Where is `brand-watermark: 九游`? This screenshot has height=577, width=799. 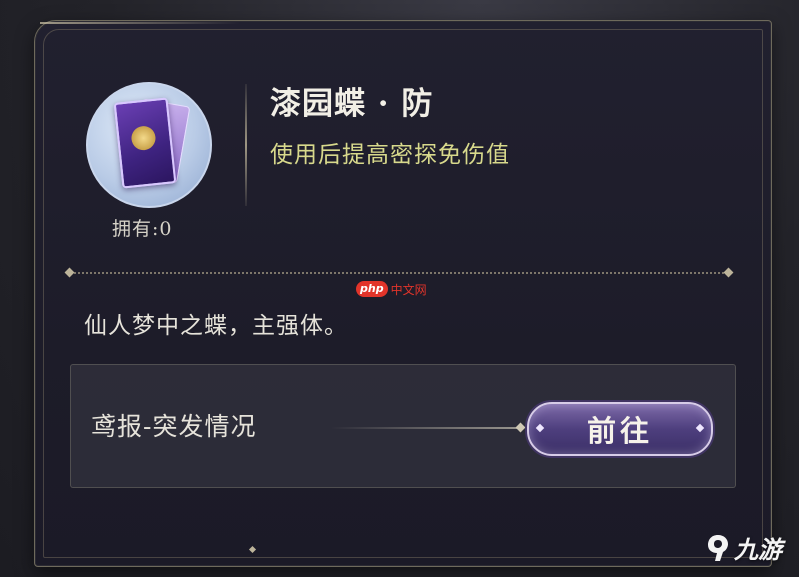
brand-watermark: 九游 is located at coordinates (744, 547).